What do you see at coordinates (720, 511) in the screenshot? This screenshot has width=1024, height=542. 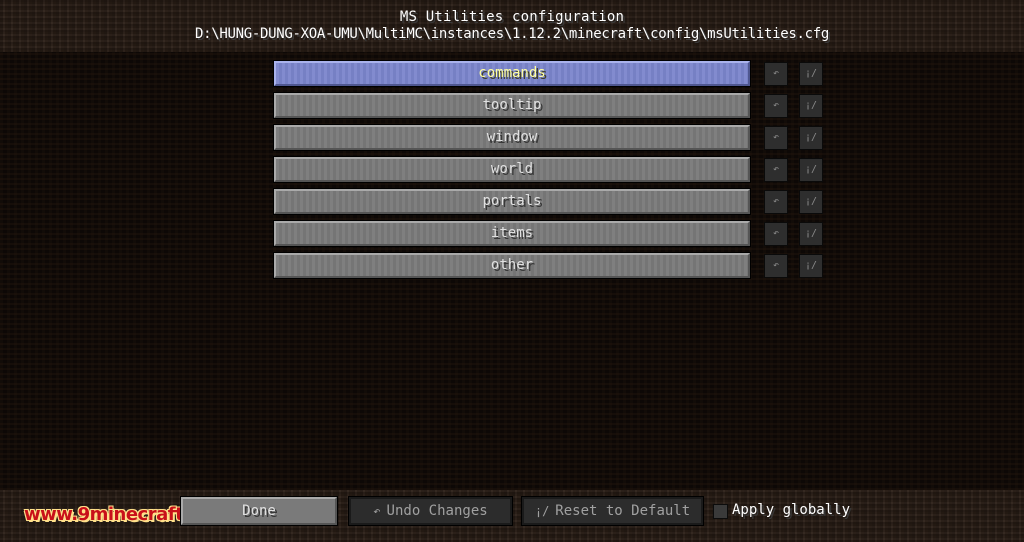 I see `apply-globally-checkbox` at bounding box center [720, 511].